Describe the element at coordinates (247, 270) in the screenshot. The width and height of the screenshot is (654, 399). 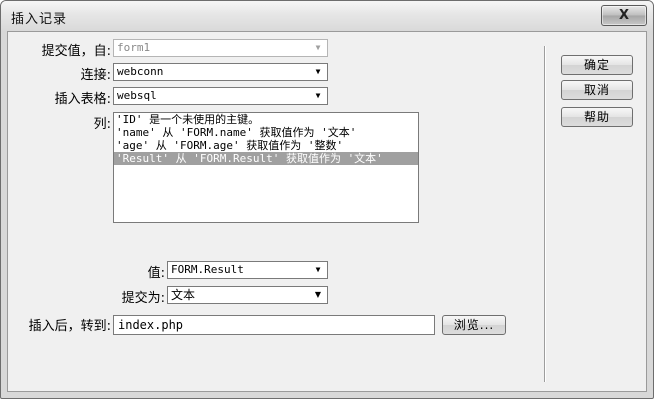
I see `value-select: FORM.Result ▼` at that location.